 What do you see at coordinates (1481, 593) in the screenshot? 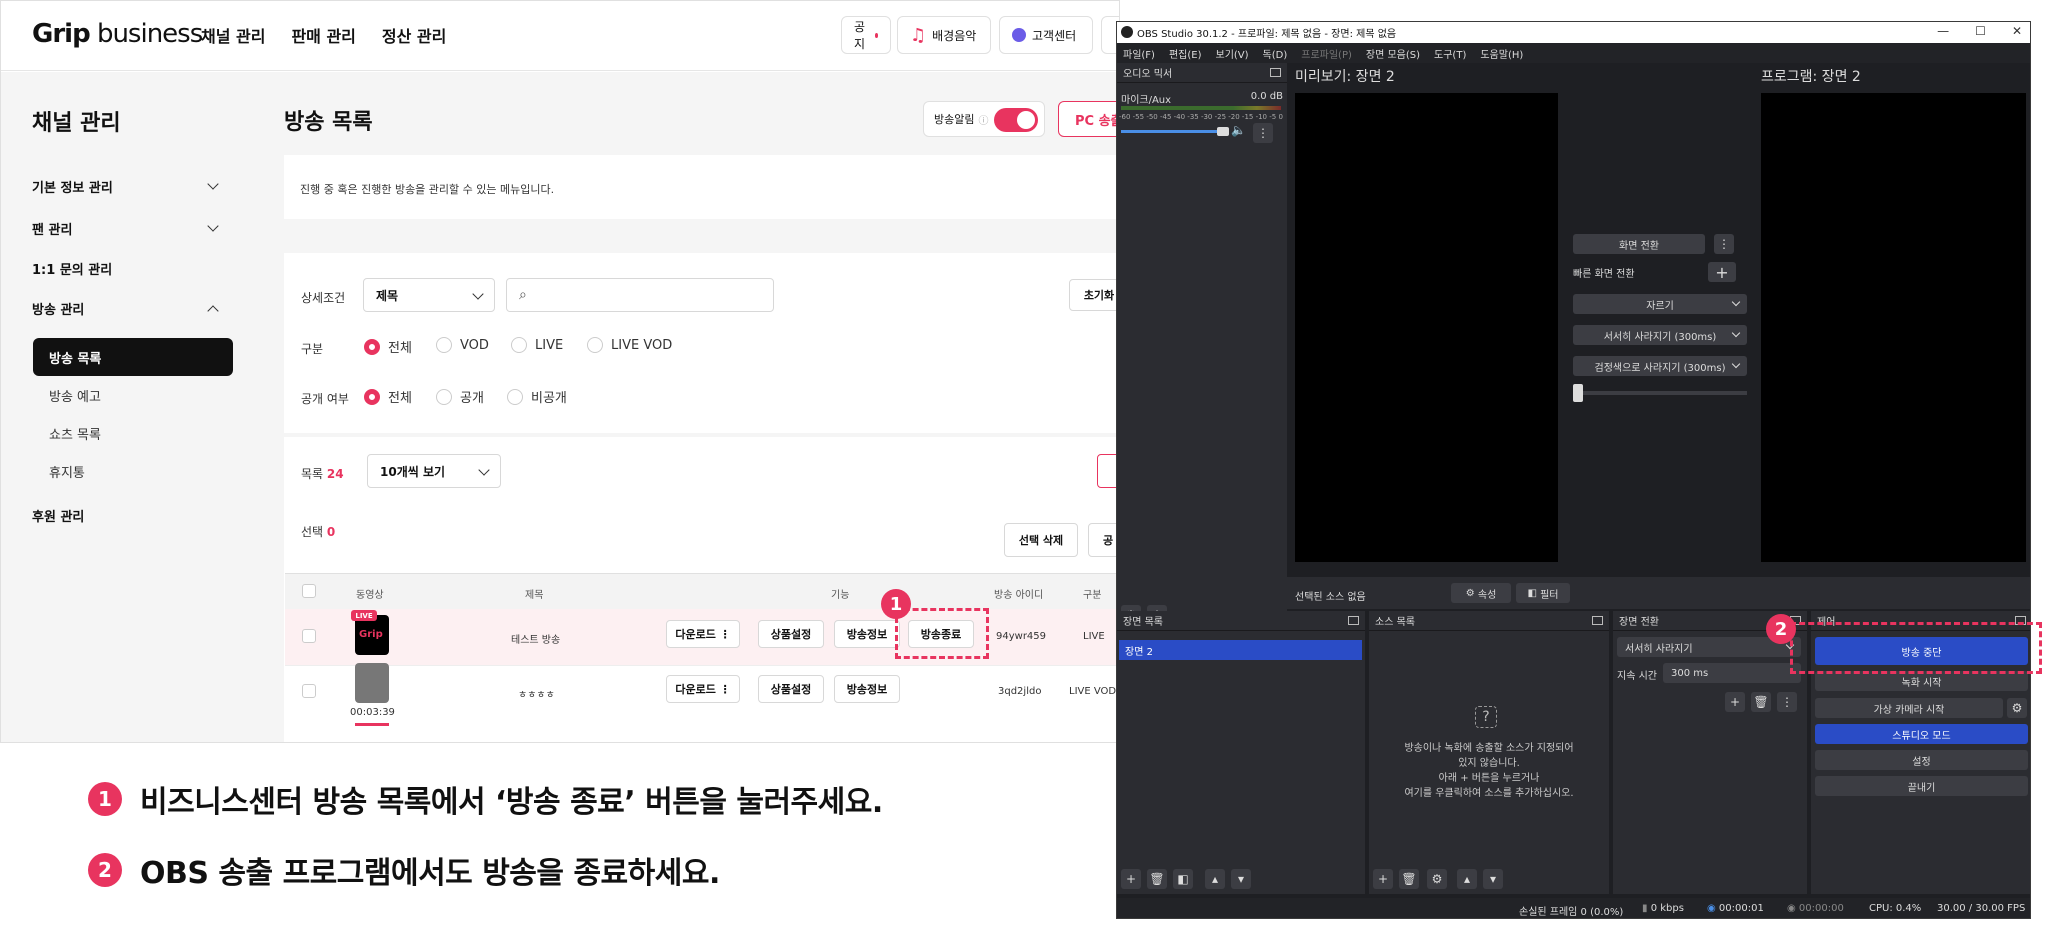
I see `properties-button: ⚙ 속성` at bounding box center [1481, 593].